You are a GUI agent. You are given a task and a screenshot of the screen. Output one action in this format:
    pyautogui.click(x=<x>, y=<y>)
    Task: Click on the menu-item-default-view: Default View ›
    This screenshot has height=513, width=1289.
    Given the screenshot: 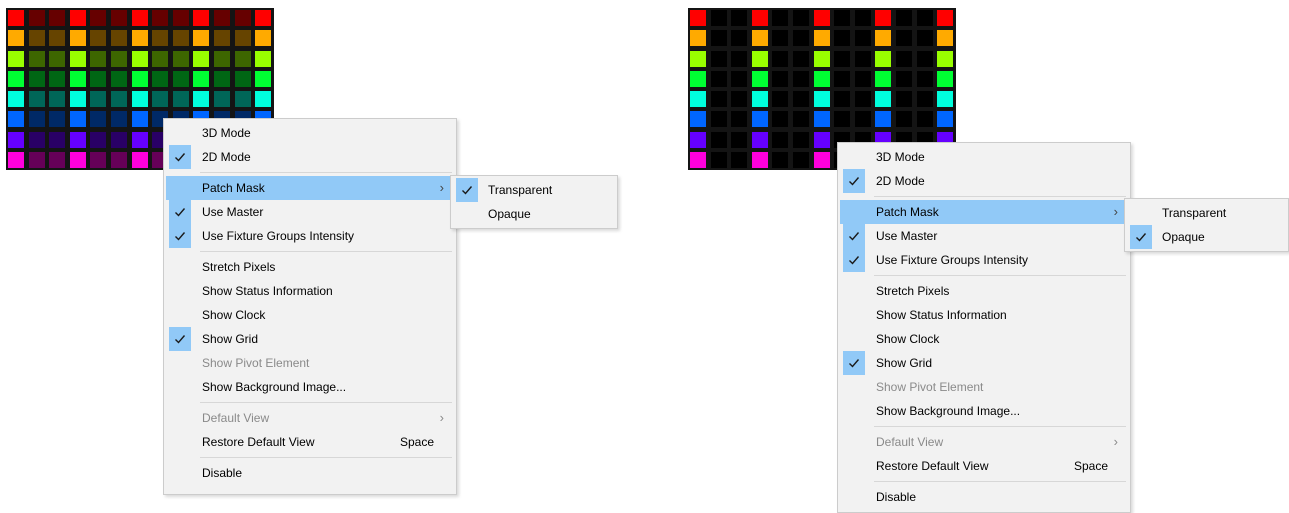 What is the action you would take?
    pyautogui.click(x=984, y=442)
    